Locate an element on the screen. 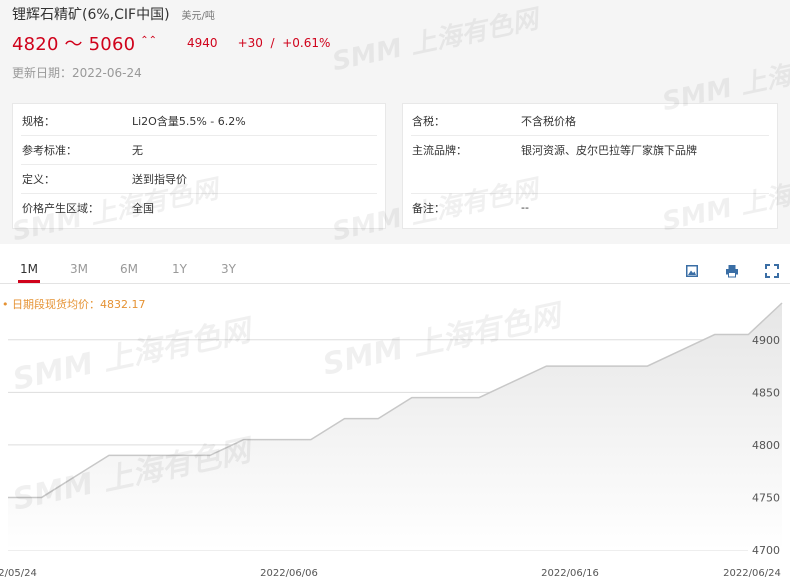  tab-3m: 3M is located at coordinates (79, 269).